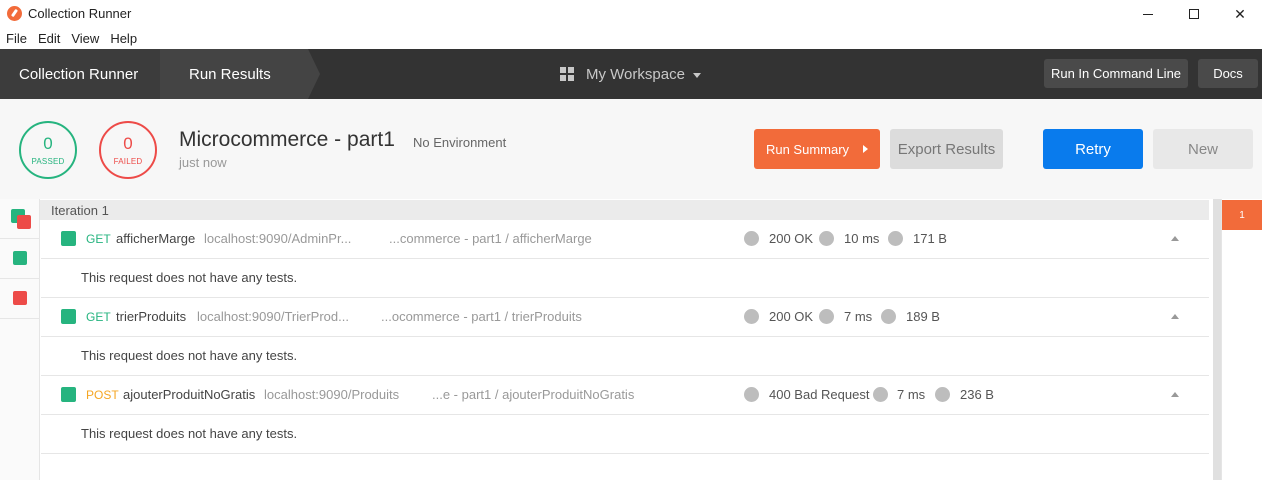 The image size is (1262, 480). Describe the element at coordinates (189, 394) in the screenshot. I see `request-name: ajouterProduitNoGratis` at that location.